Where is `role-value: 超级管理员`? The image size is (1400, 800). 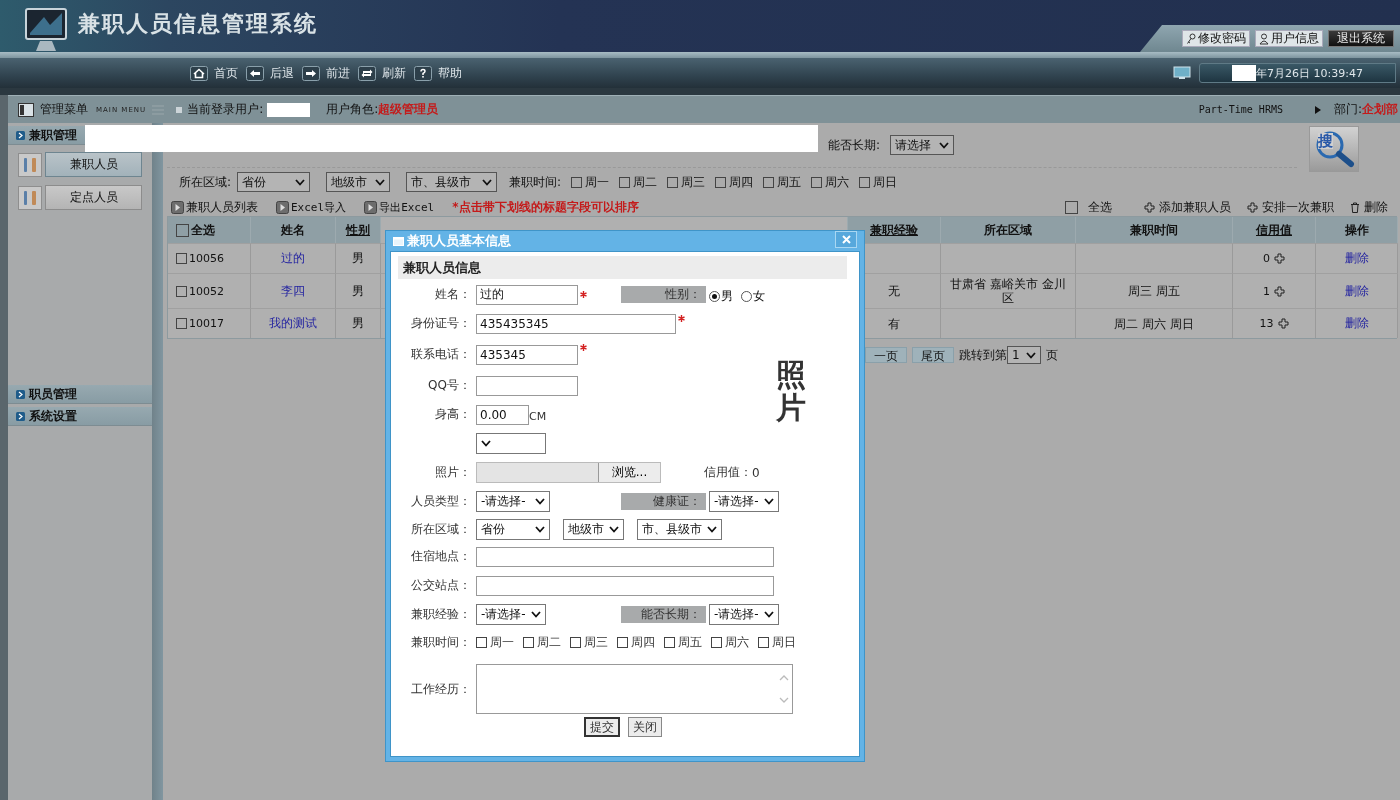
role-value: 超级管理员 is located at coordinates (408, 109).